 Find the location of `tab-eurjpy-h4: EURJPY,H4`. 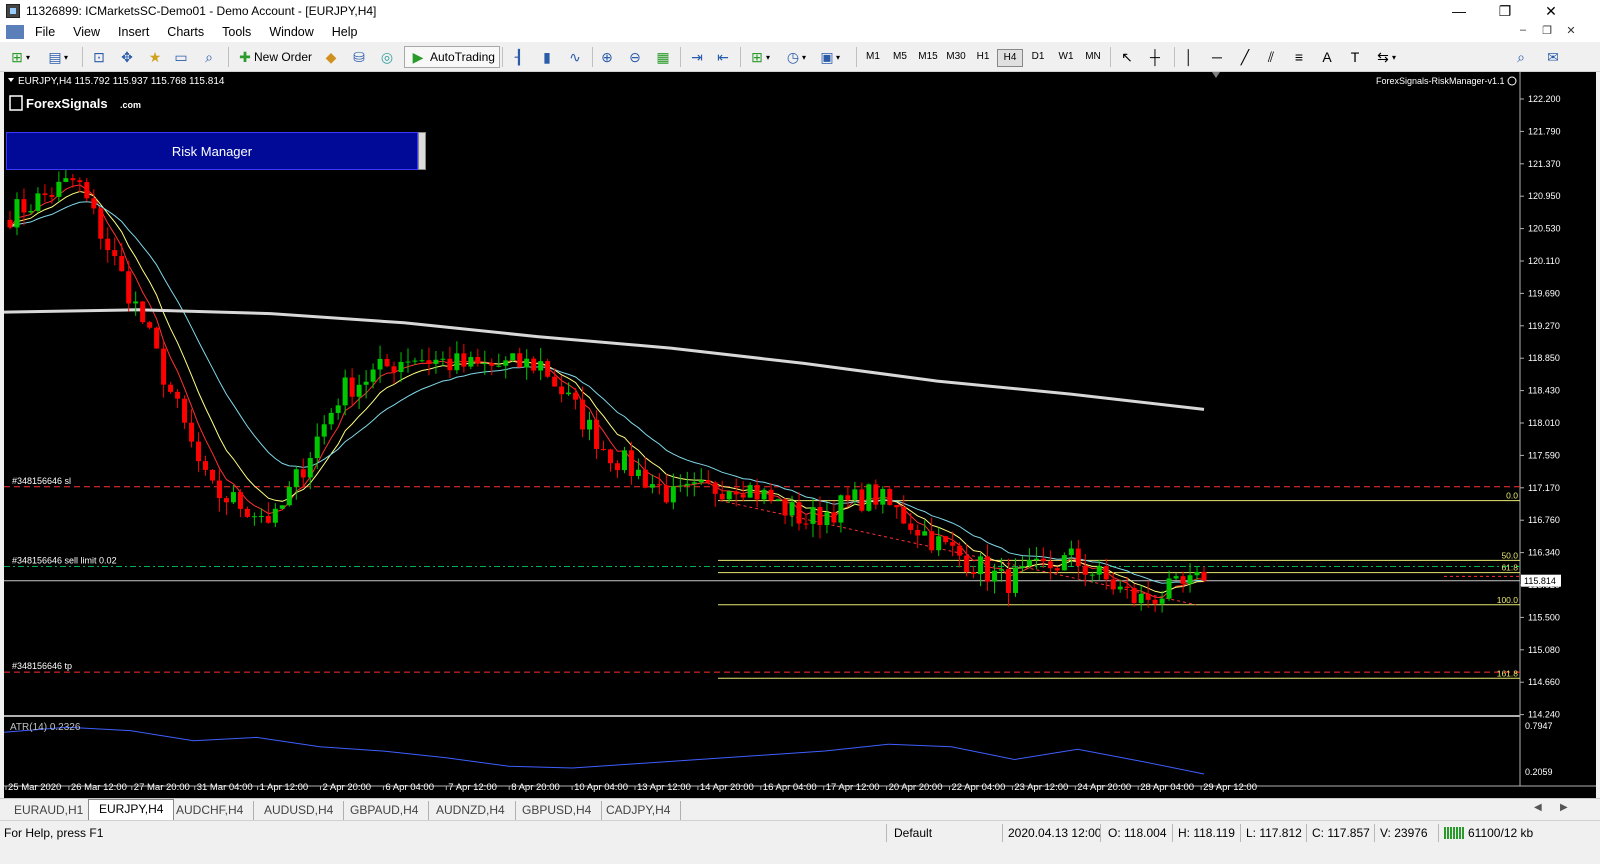

tab-eurjpy-h4: EURJPY,H4 is located at coordinates (131, 809).